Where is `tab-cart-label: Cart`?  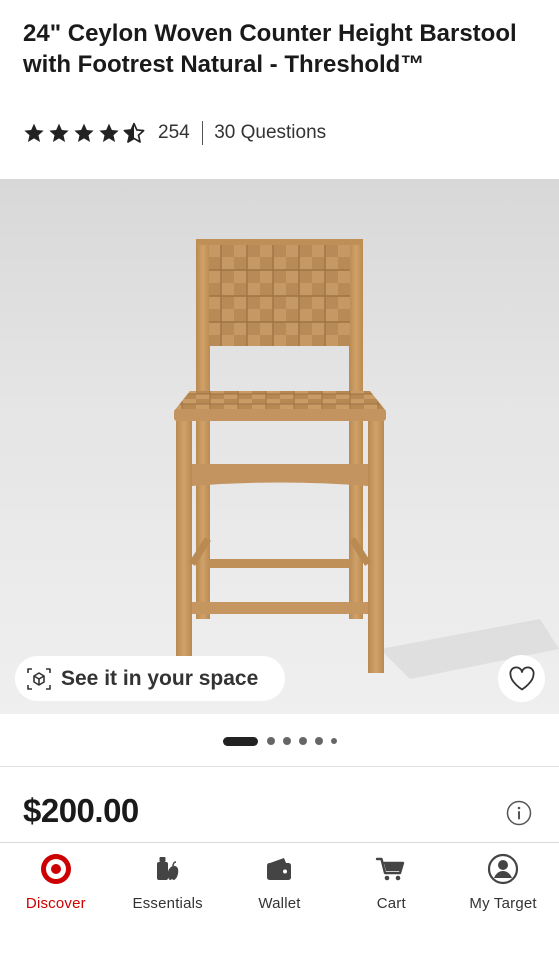
tab-cart-label: Cart is located at coordinates (391, 903).